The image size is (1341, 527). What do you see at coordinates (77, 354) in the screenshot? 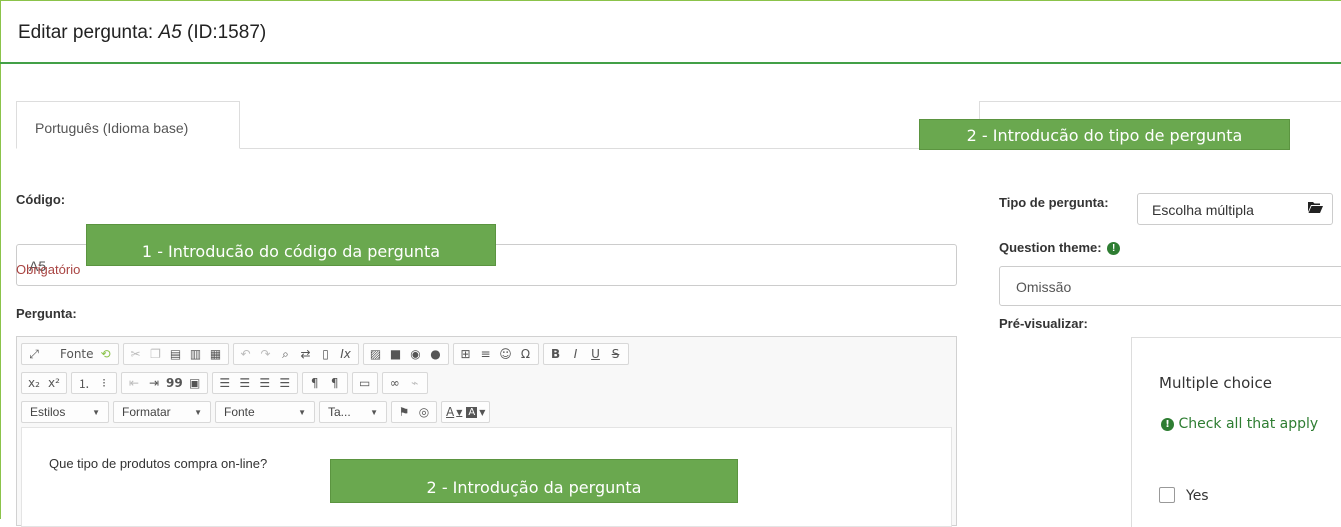
I see `source-button: Fonte` at bounding box center [77, 354].